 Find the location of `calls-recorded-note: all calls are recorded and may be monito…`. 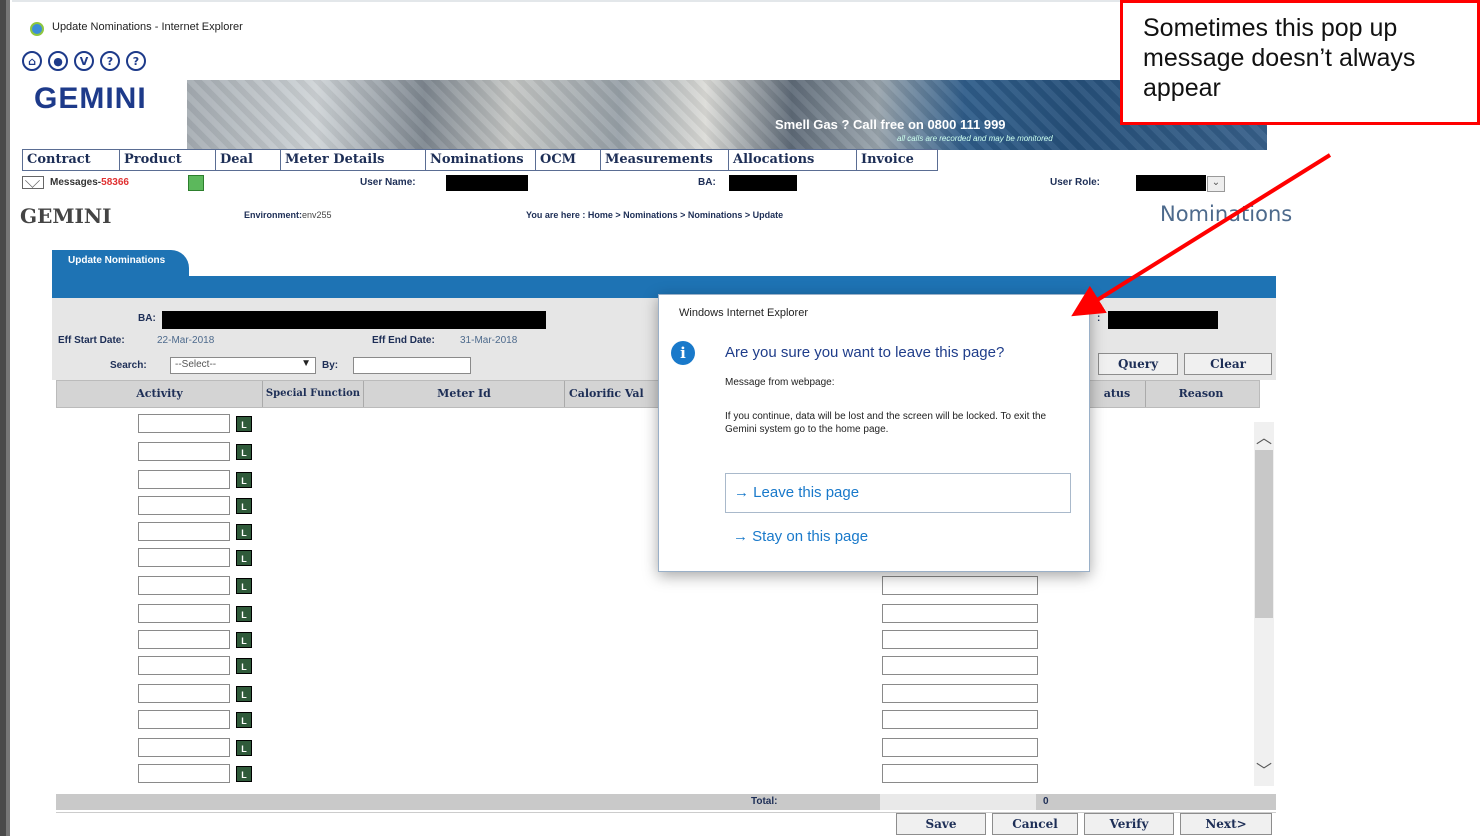

calls-recorded-note: all calls are recorded and may be monito… is located at coordinates (975, 138).